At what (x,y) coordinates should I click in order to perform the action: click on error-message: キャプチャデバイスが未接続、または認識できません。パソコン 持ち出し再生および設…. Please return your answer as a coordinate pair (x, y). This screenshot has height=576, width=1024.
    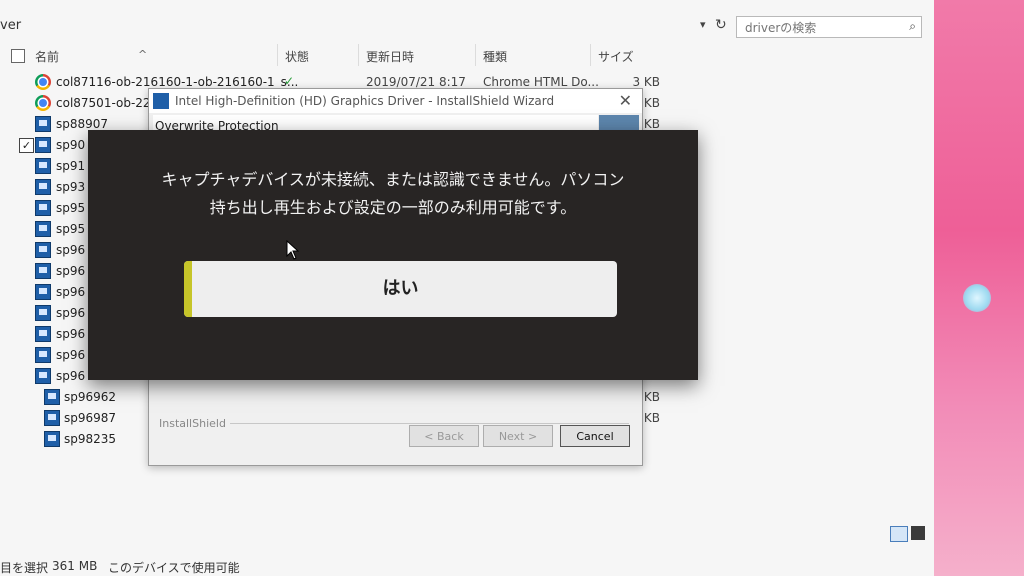
    Looking at the image, I should click on (393, 194).